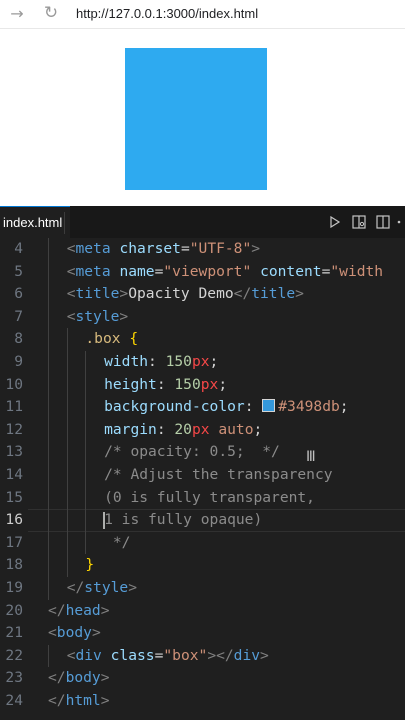 Image resolution: width=405 pixels, height=720 pixels. Describe the element at coordinates (202, 339) in the screenshot. I see `code-line: 8 .box {` at that location.